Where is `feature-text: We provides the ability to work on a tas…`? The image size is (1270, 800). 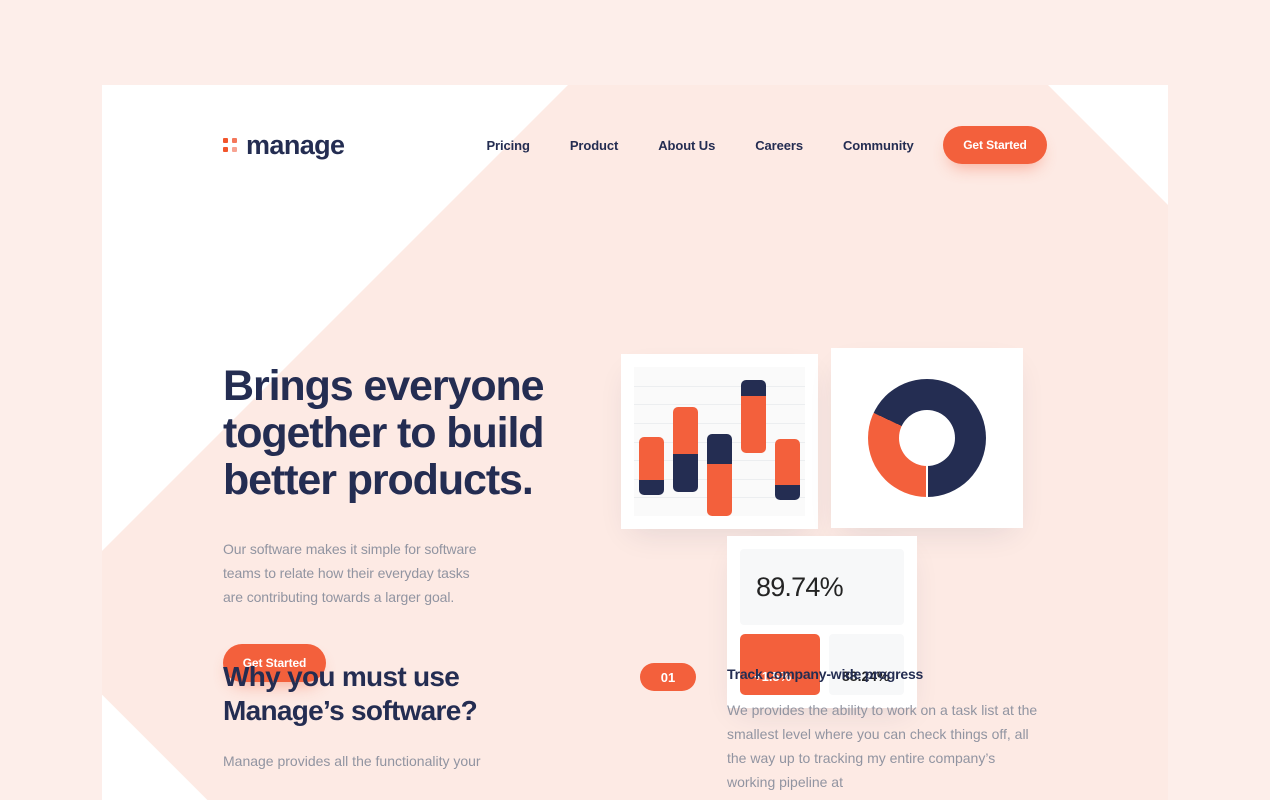 feature-text: We provides the ability to work on a tas… is located at coordinates (882, 746).